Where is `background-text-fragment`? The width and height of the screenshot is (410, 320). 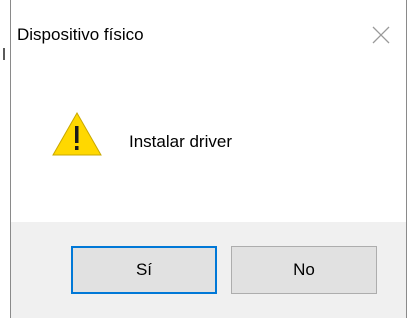 background-text-fragment is located at coordinates (4, 54).